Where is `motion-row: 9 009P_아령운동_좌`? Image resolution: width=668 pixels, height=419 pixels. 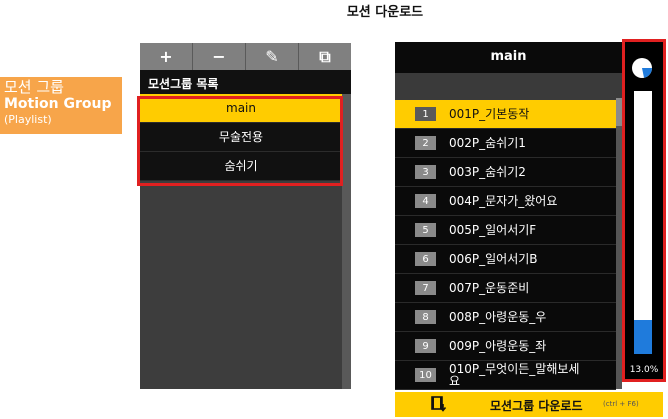 motion-row: 9 009P_아령운동_좌 is located at coordinates (505, 346).